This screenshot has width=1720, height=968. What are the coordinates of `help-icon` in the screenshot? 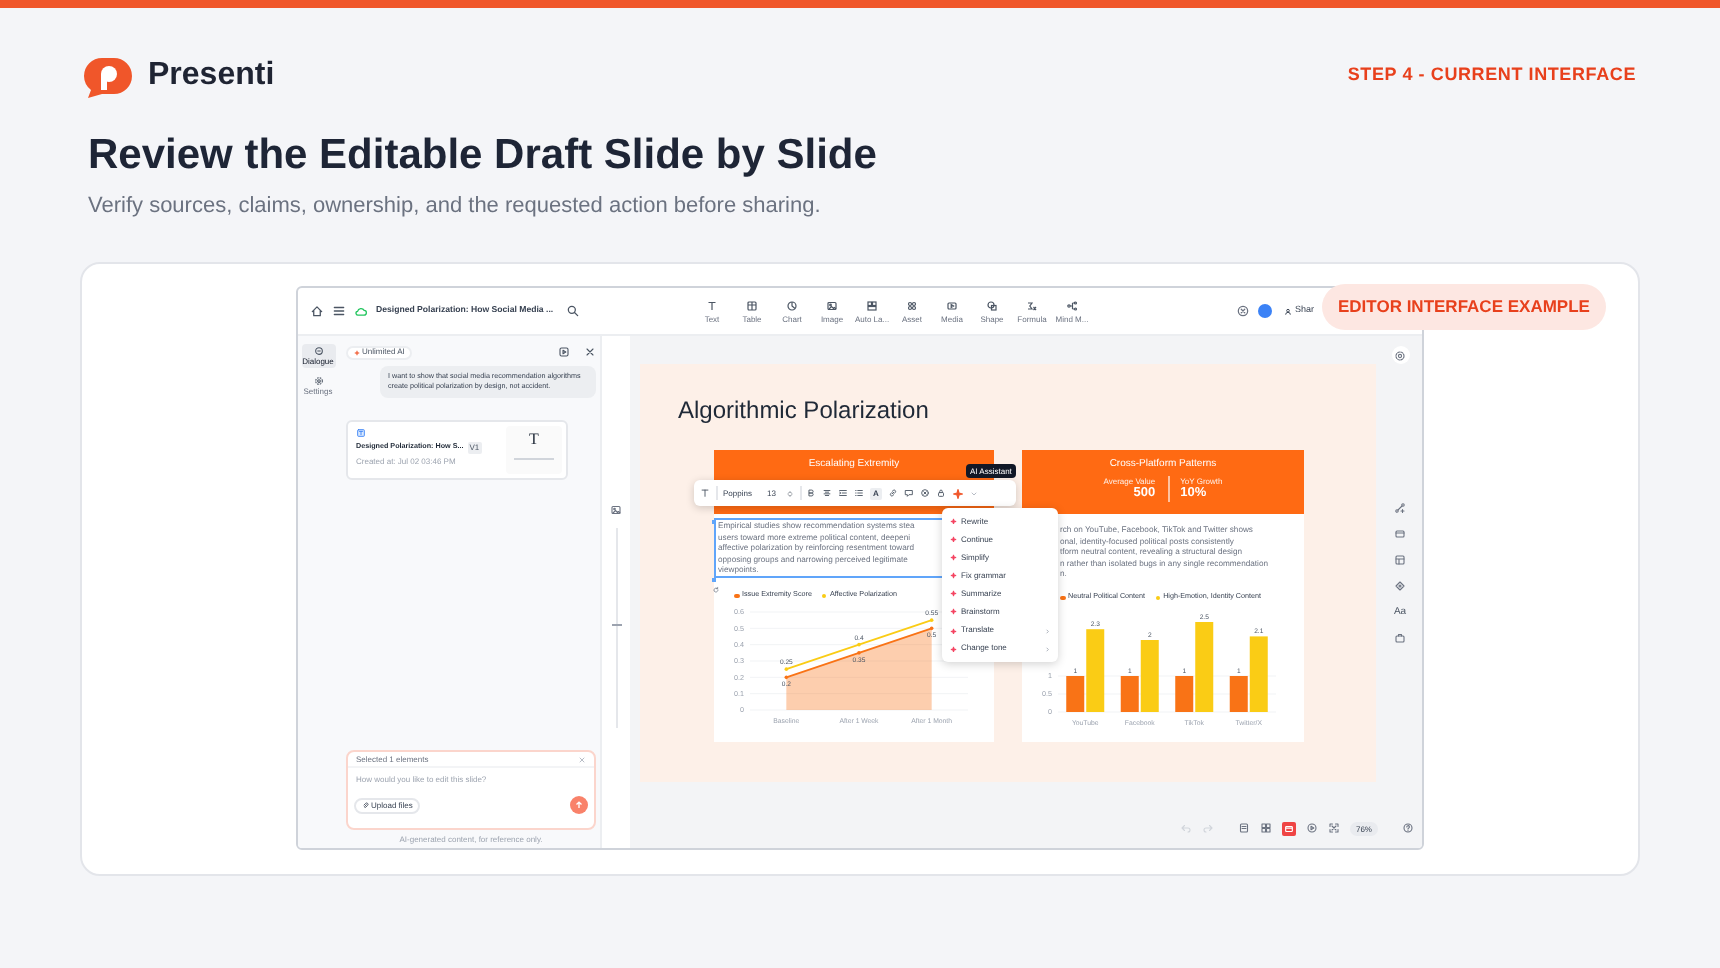 It's located at (1408, 828).